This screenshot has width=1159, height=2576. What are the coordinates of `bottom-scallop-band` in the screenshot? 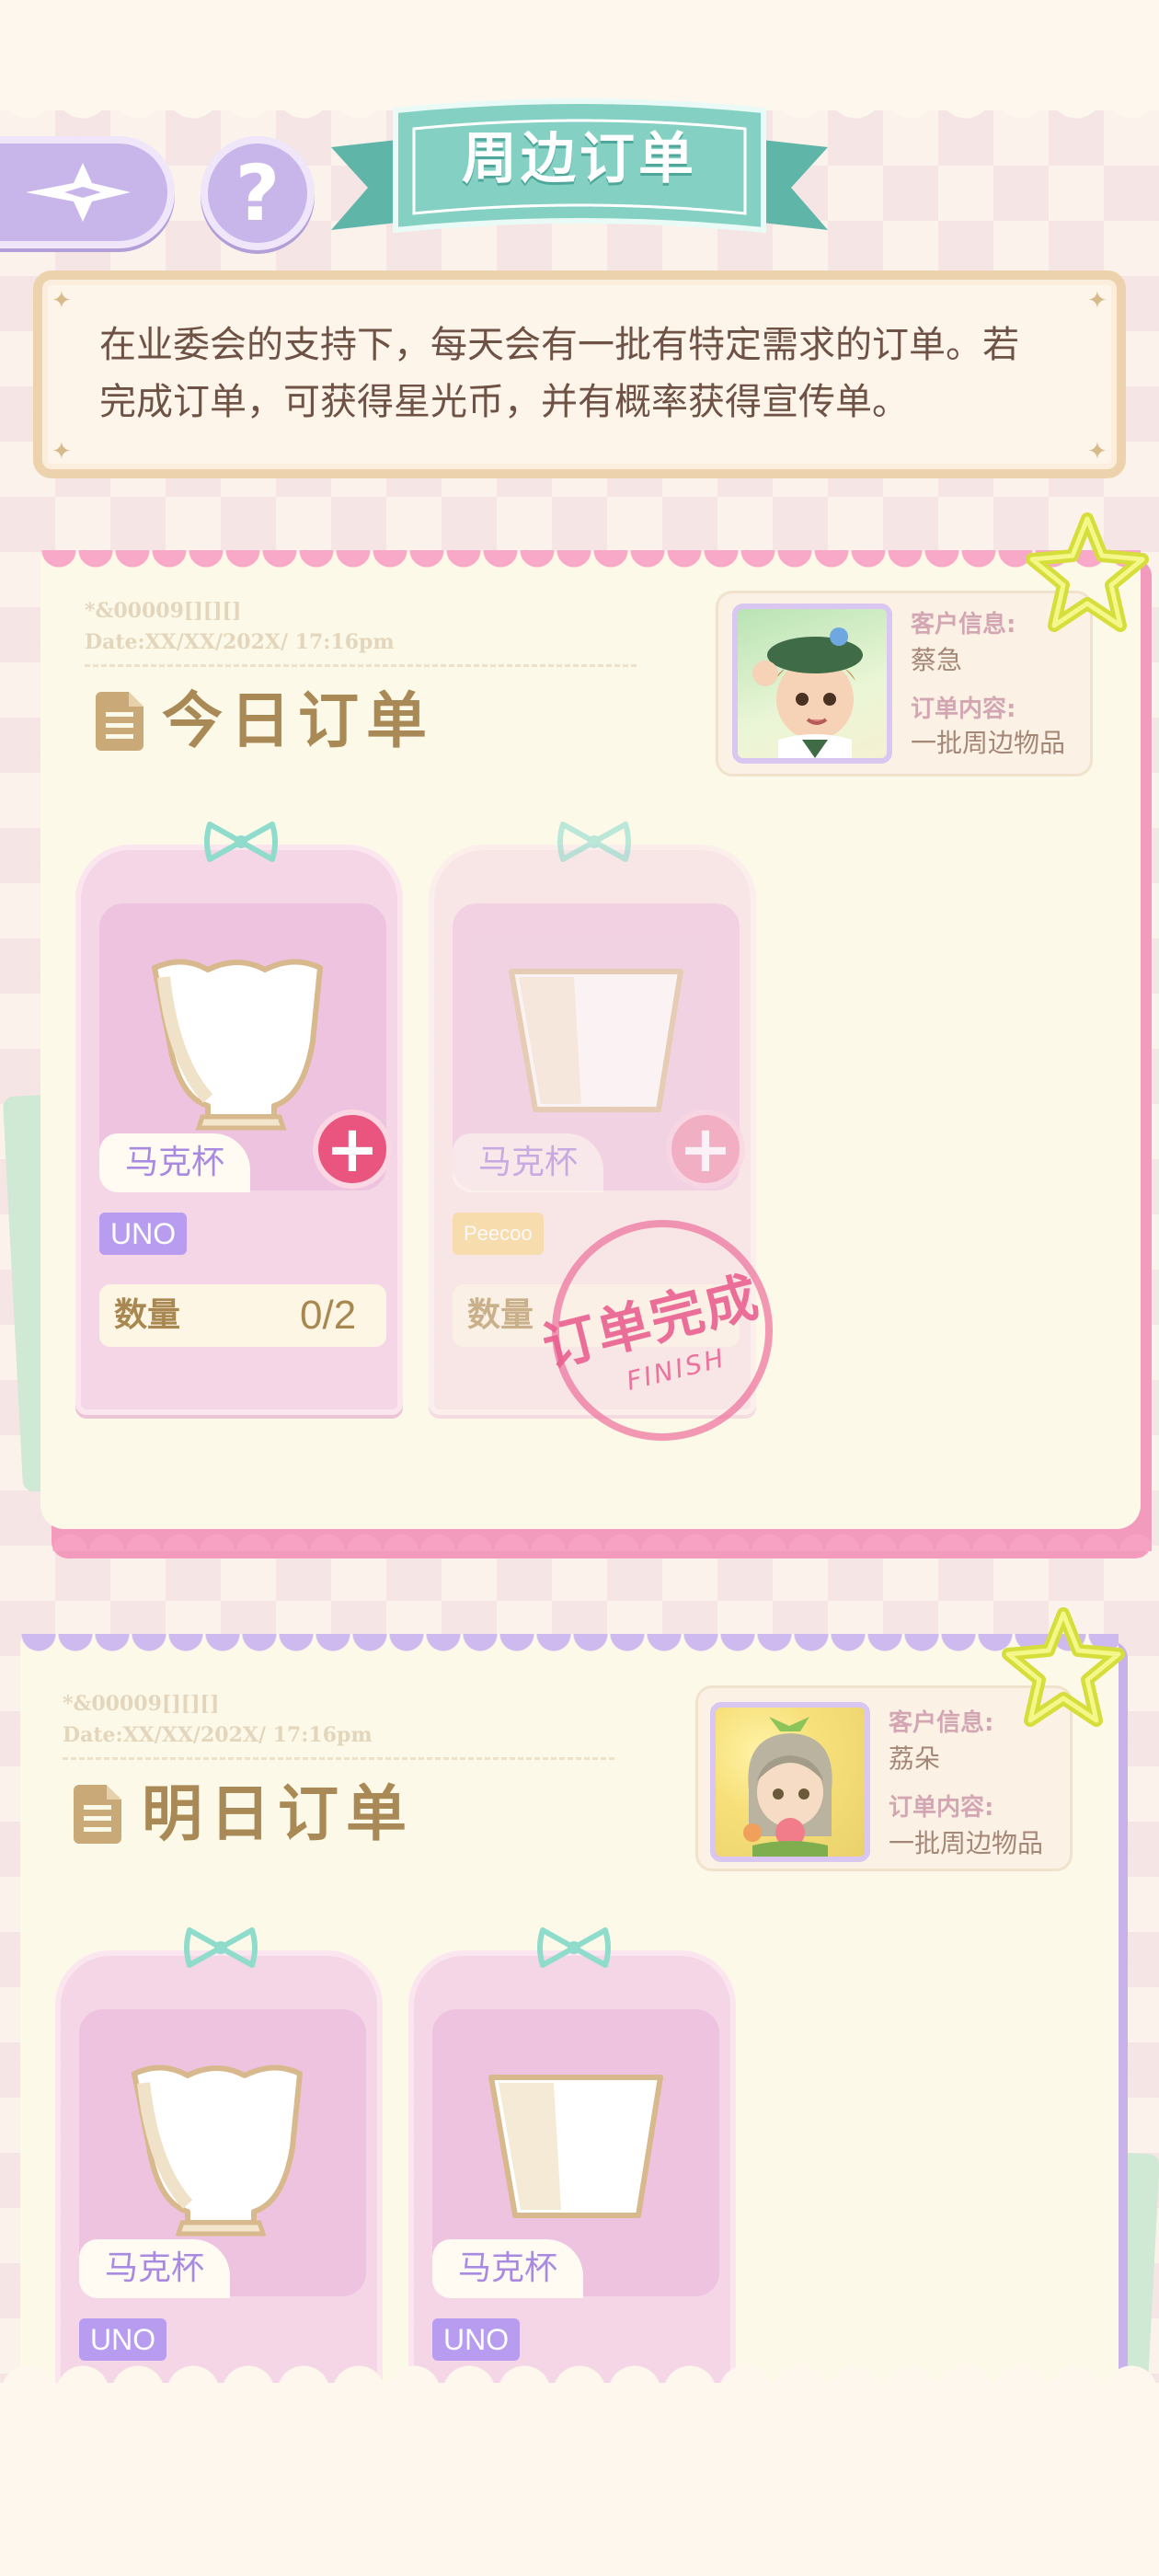 It's located at (579, 2465).